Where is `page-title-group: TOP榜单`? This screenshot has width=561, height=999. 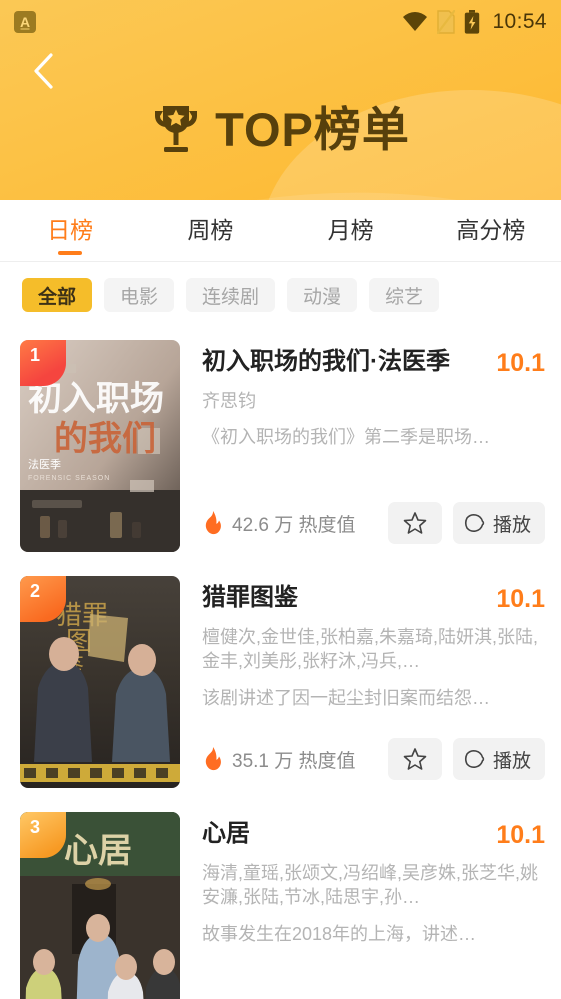 page-title-group: TOP榜单 is located at coordinates (280, 129).